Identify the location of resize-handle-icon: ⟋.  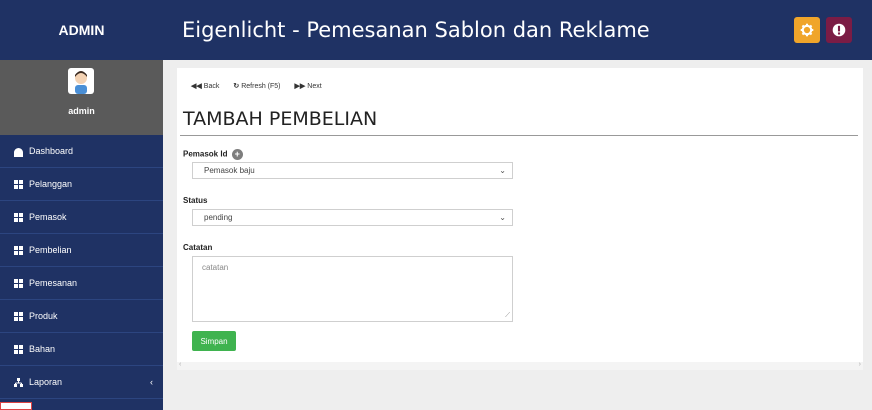
(507, 316).